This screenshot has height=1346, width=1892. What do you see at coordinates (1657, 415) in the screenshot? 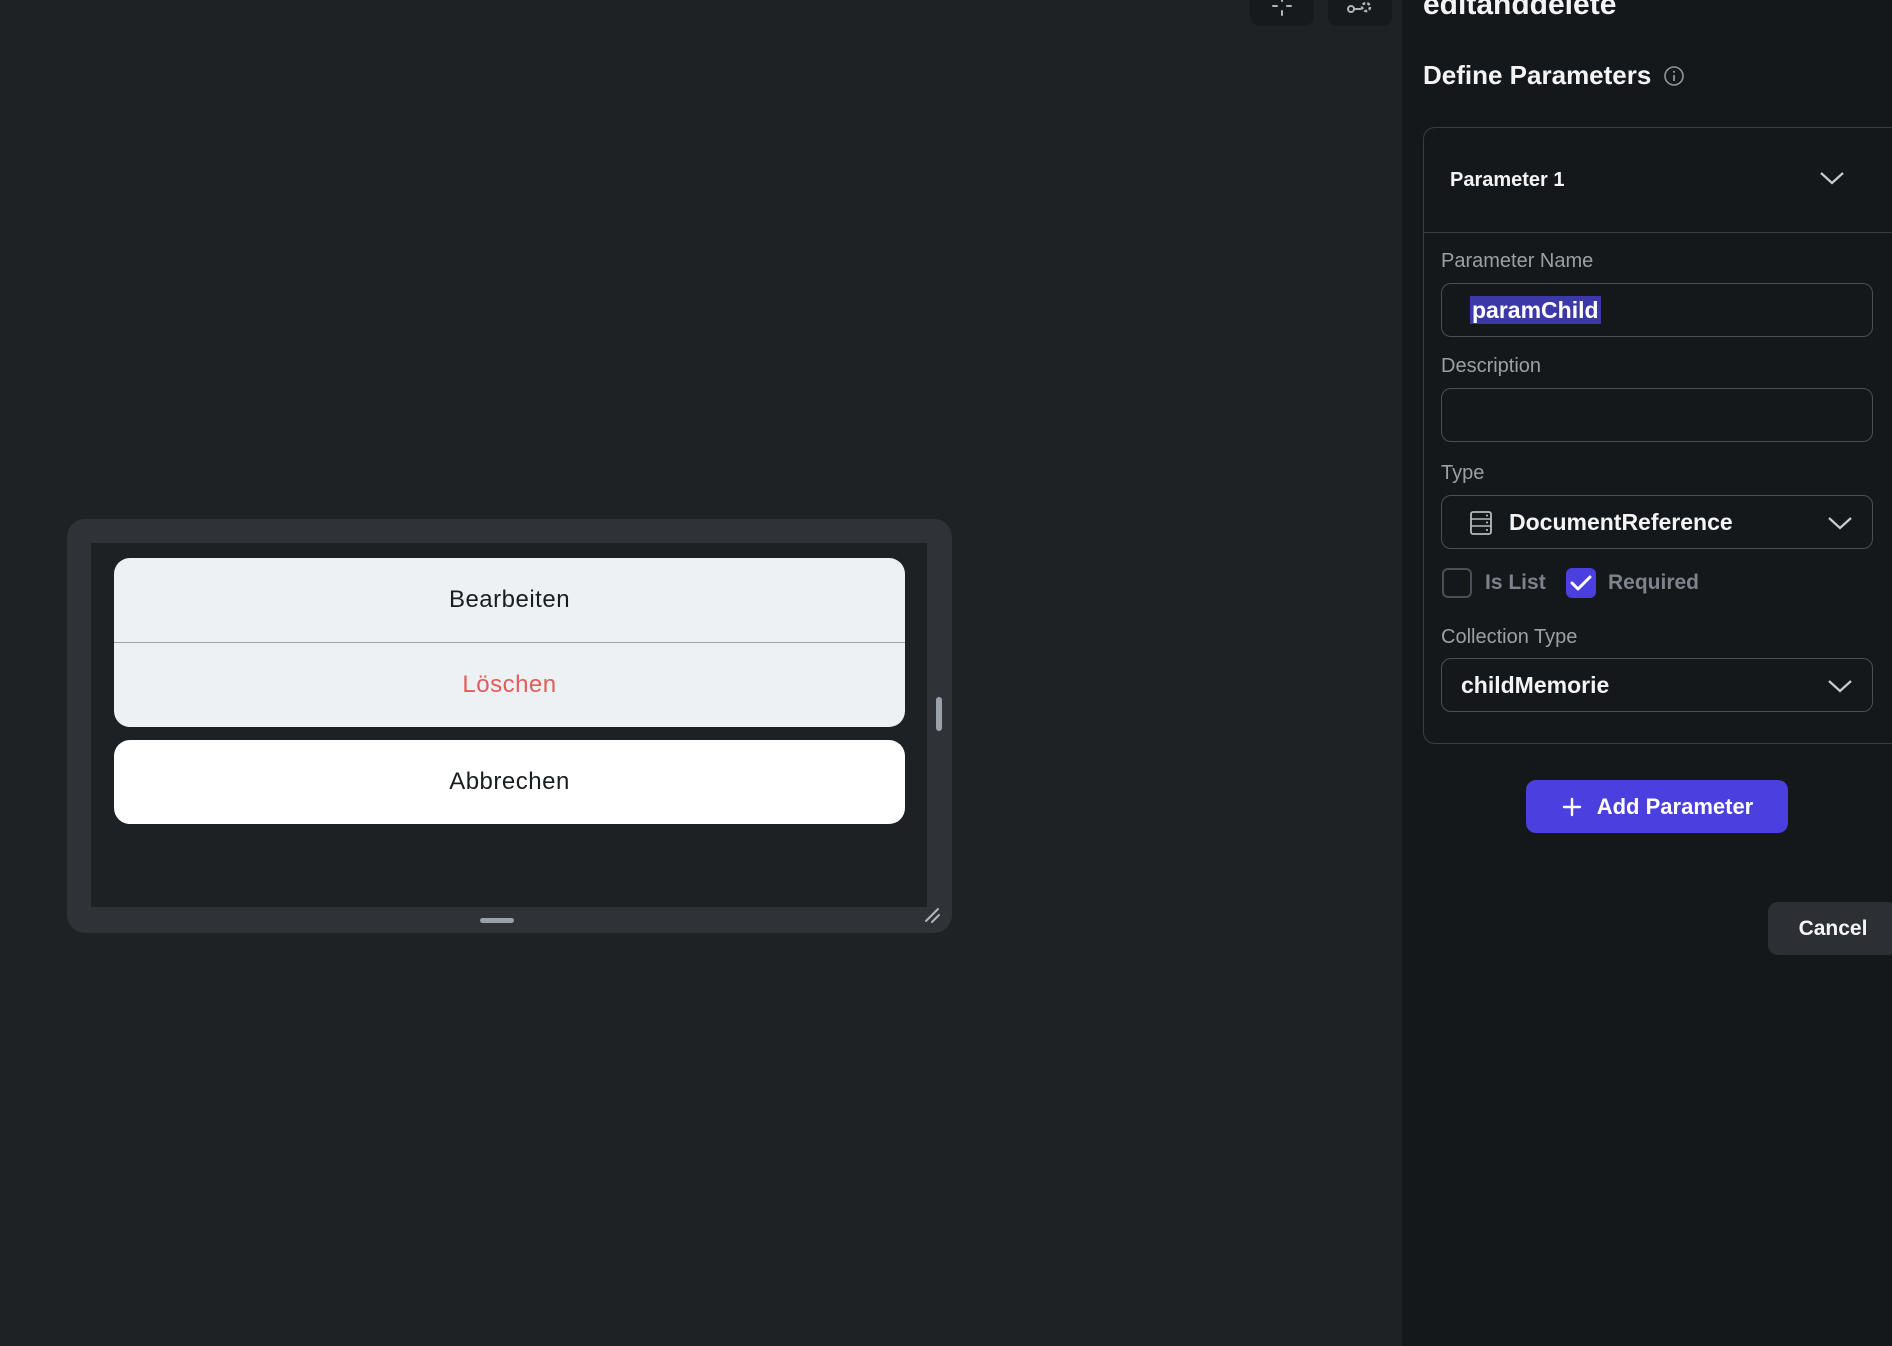
I see `description-field` at bounding box center [1657, 415].